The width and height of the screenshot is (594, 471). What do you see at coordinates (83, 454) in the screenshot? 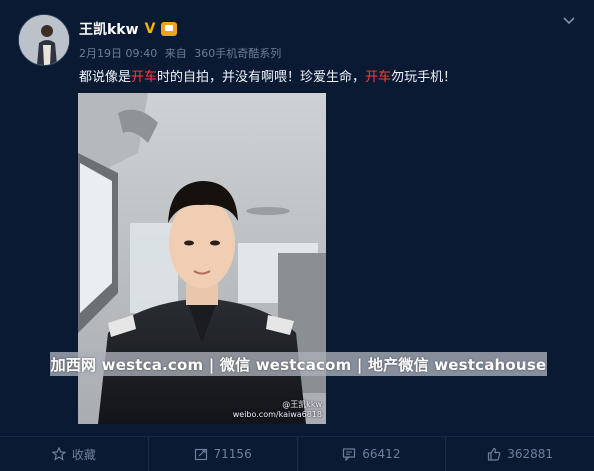
I see `favorite-label: 收藏` at bounding box center [83, 454].